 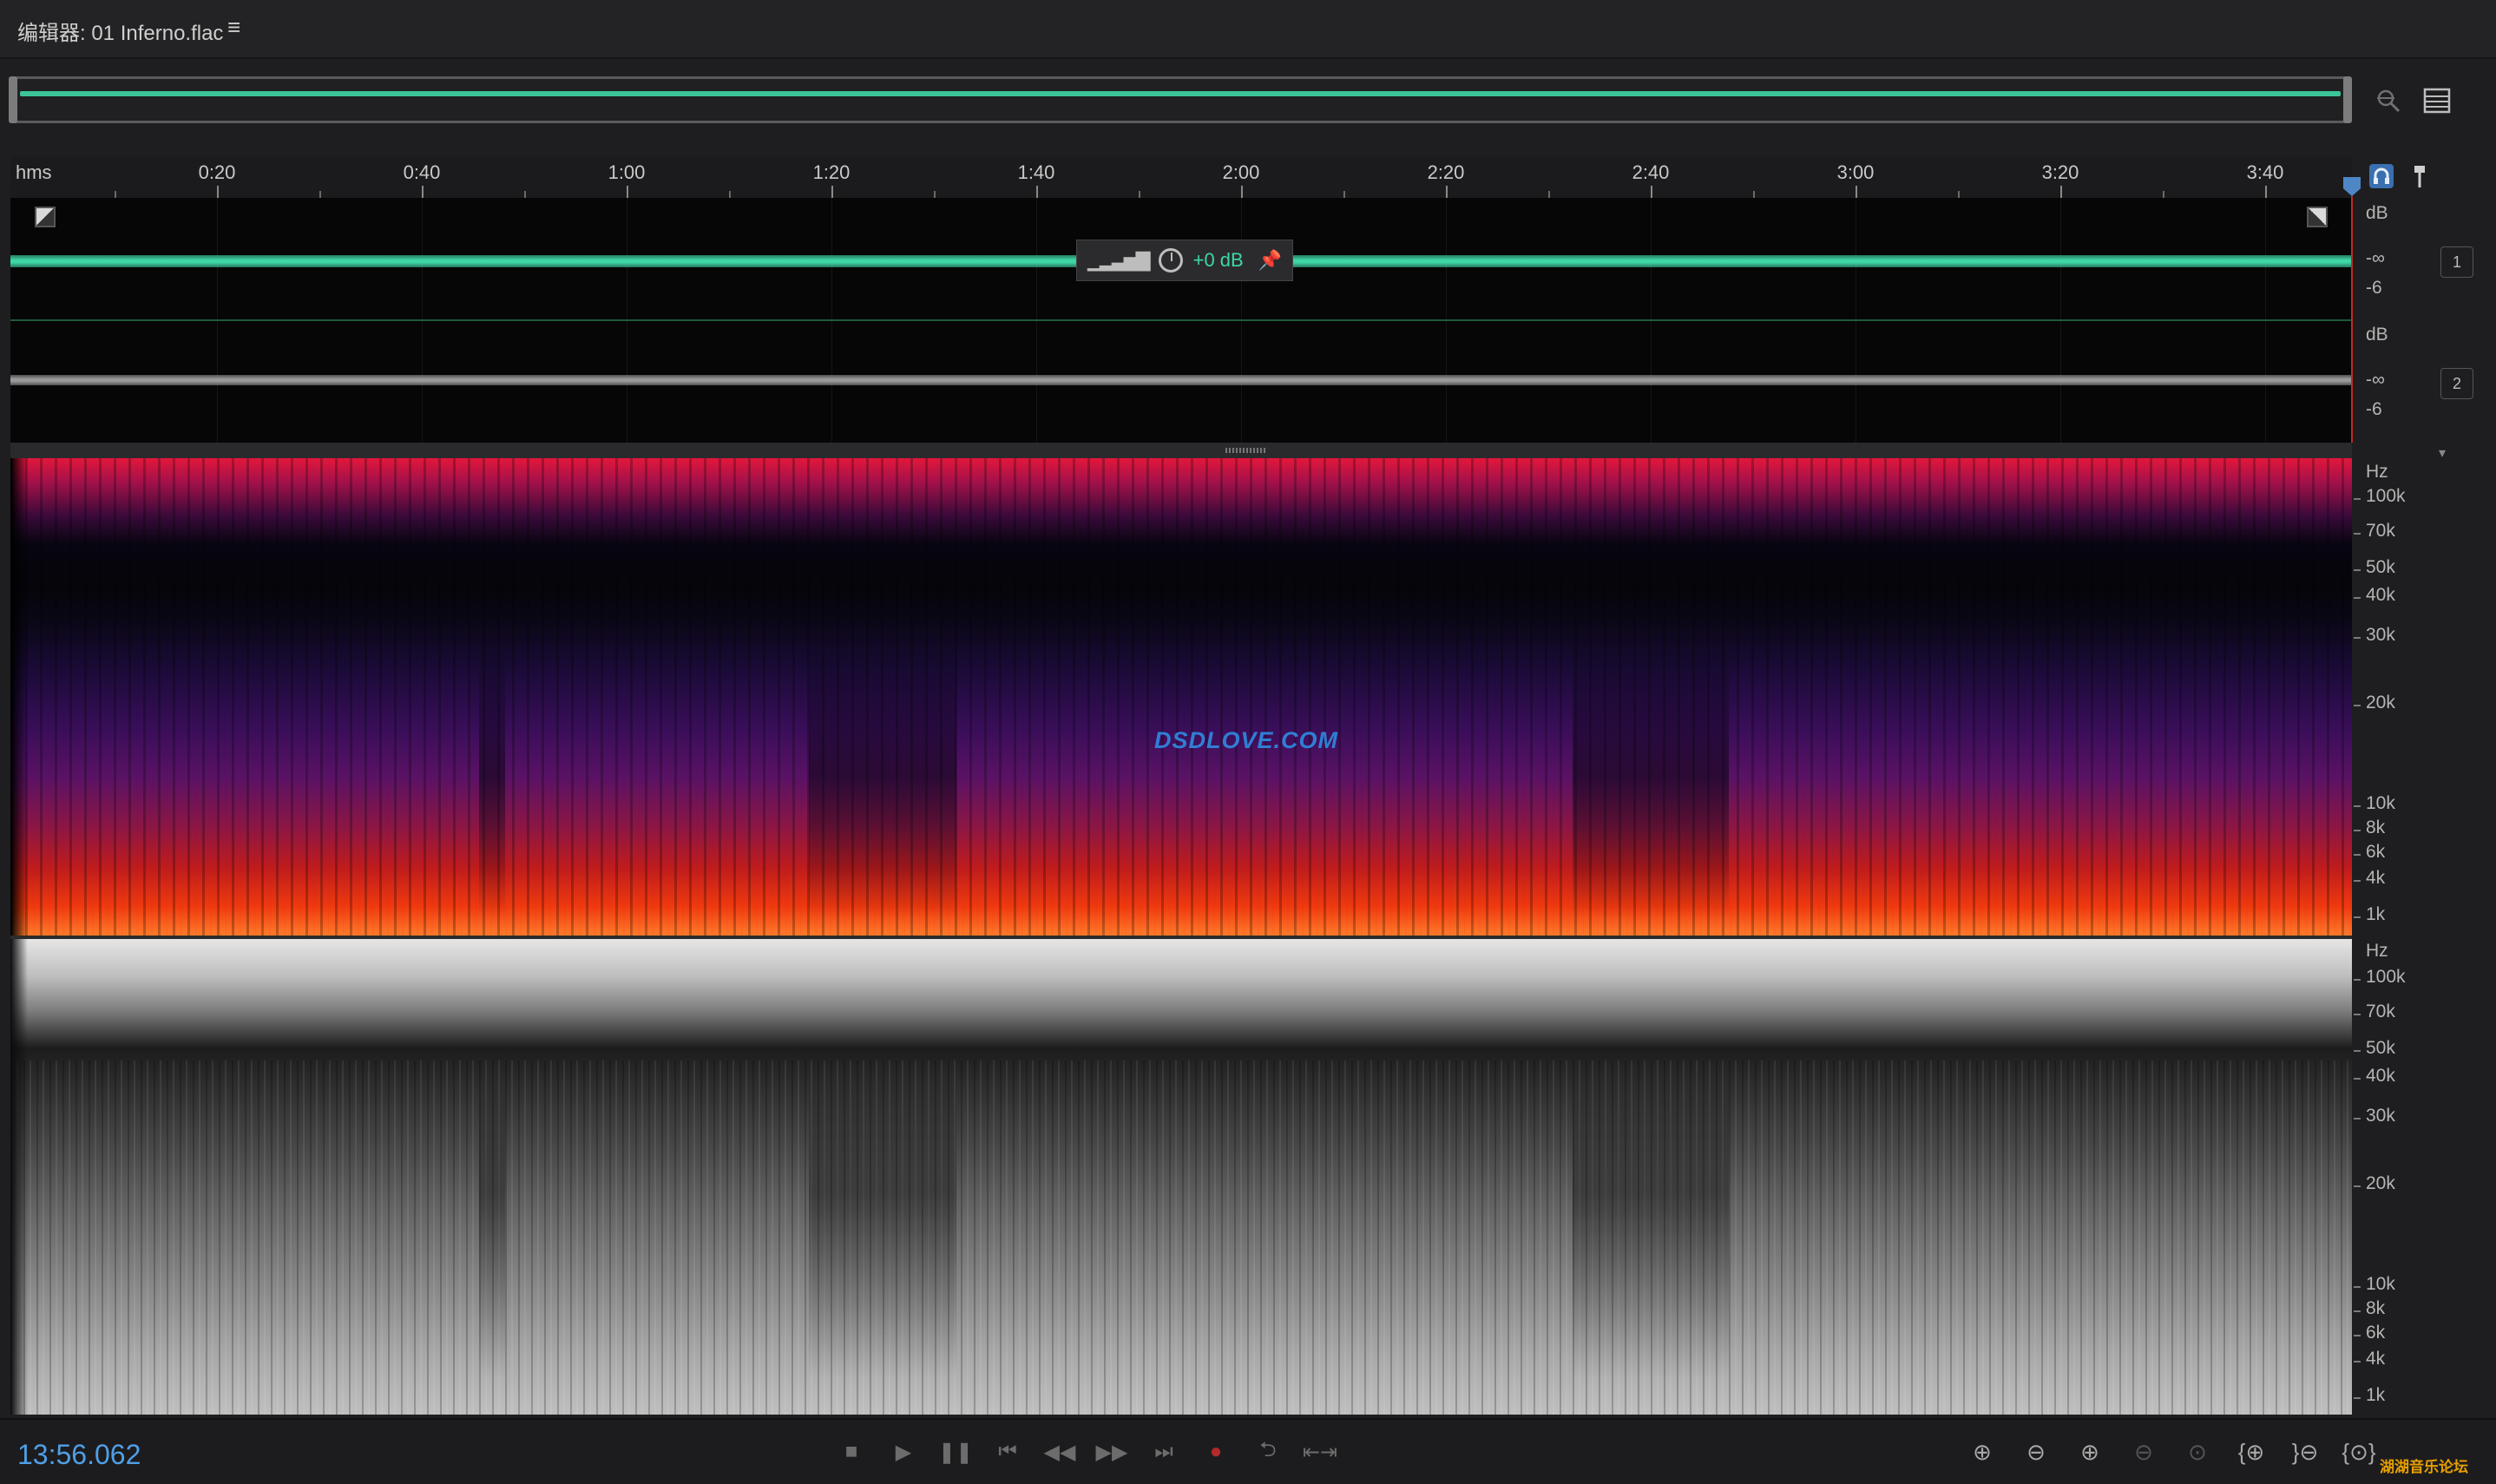 What do you see at coordinates (2317, 217) in the screenshot?
I see `fade-out-handle` at bounding box center [2317, 217].